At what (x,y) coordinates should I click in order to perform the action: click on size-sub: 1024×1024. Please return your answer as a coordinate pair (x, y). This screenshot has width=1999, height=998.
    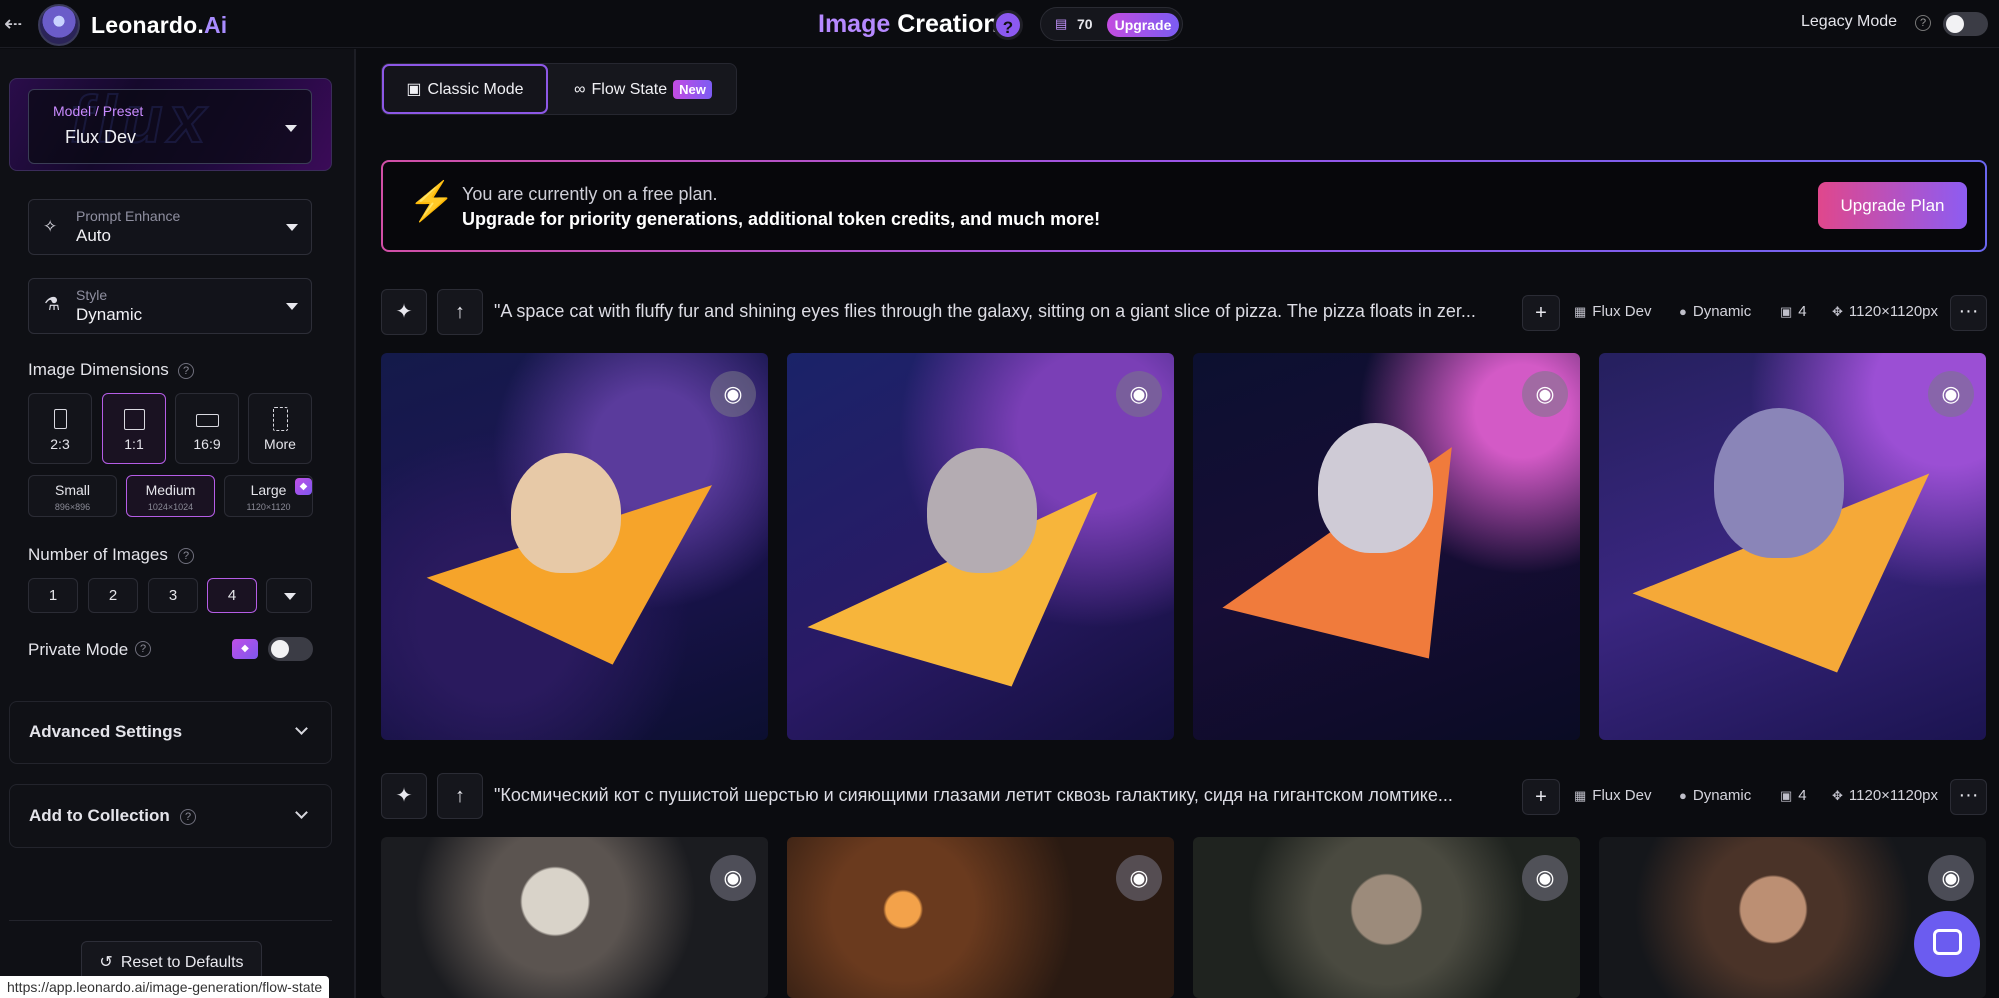
    Looking at the image, I should click on (170, 507).